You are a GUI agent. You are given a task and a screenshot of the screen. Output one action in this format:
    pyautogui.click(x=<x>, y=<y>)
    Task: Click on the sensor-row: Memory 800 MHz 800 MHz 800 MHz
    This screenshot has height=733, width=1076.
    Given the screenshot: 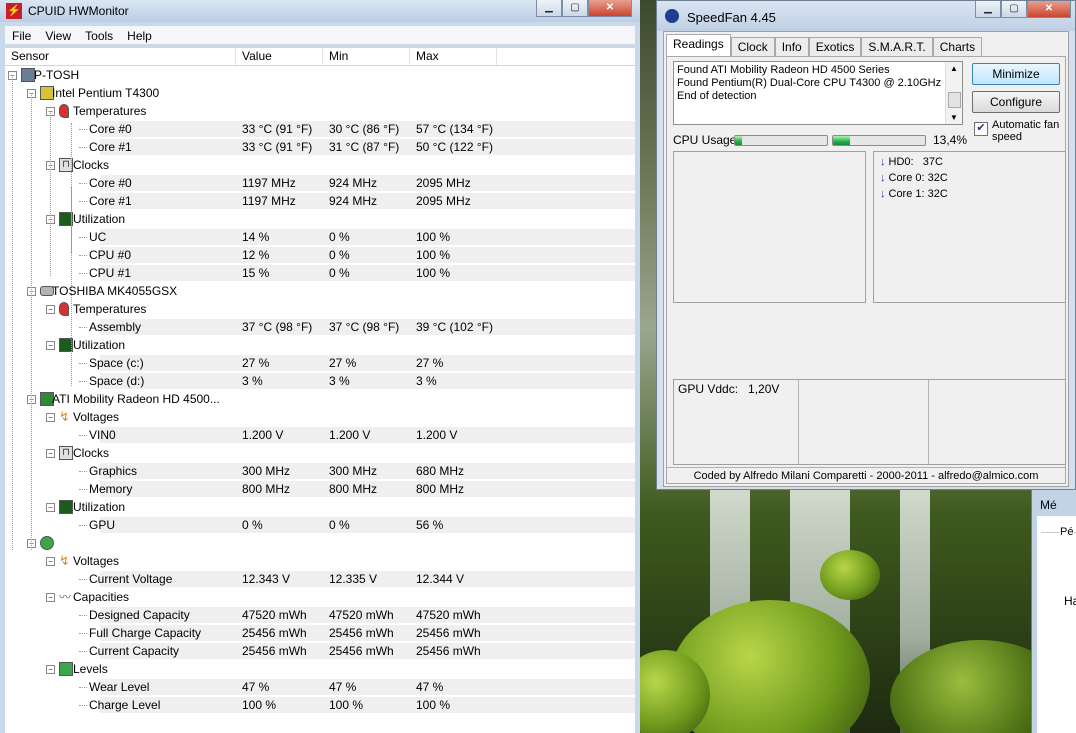 What is the action you would take?
    pyautogui.click(x=320, y=489)
    